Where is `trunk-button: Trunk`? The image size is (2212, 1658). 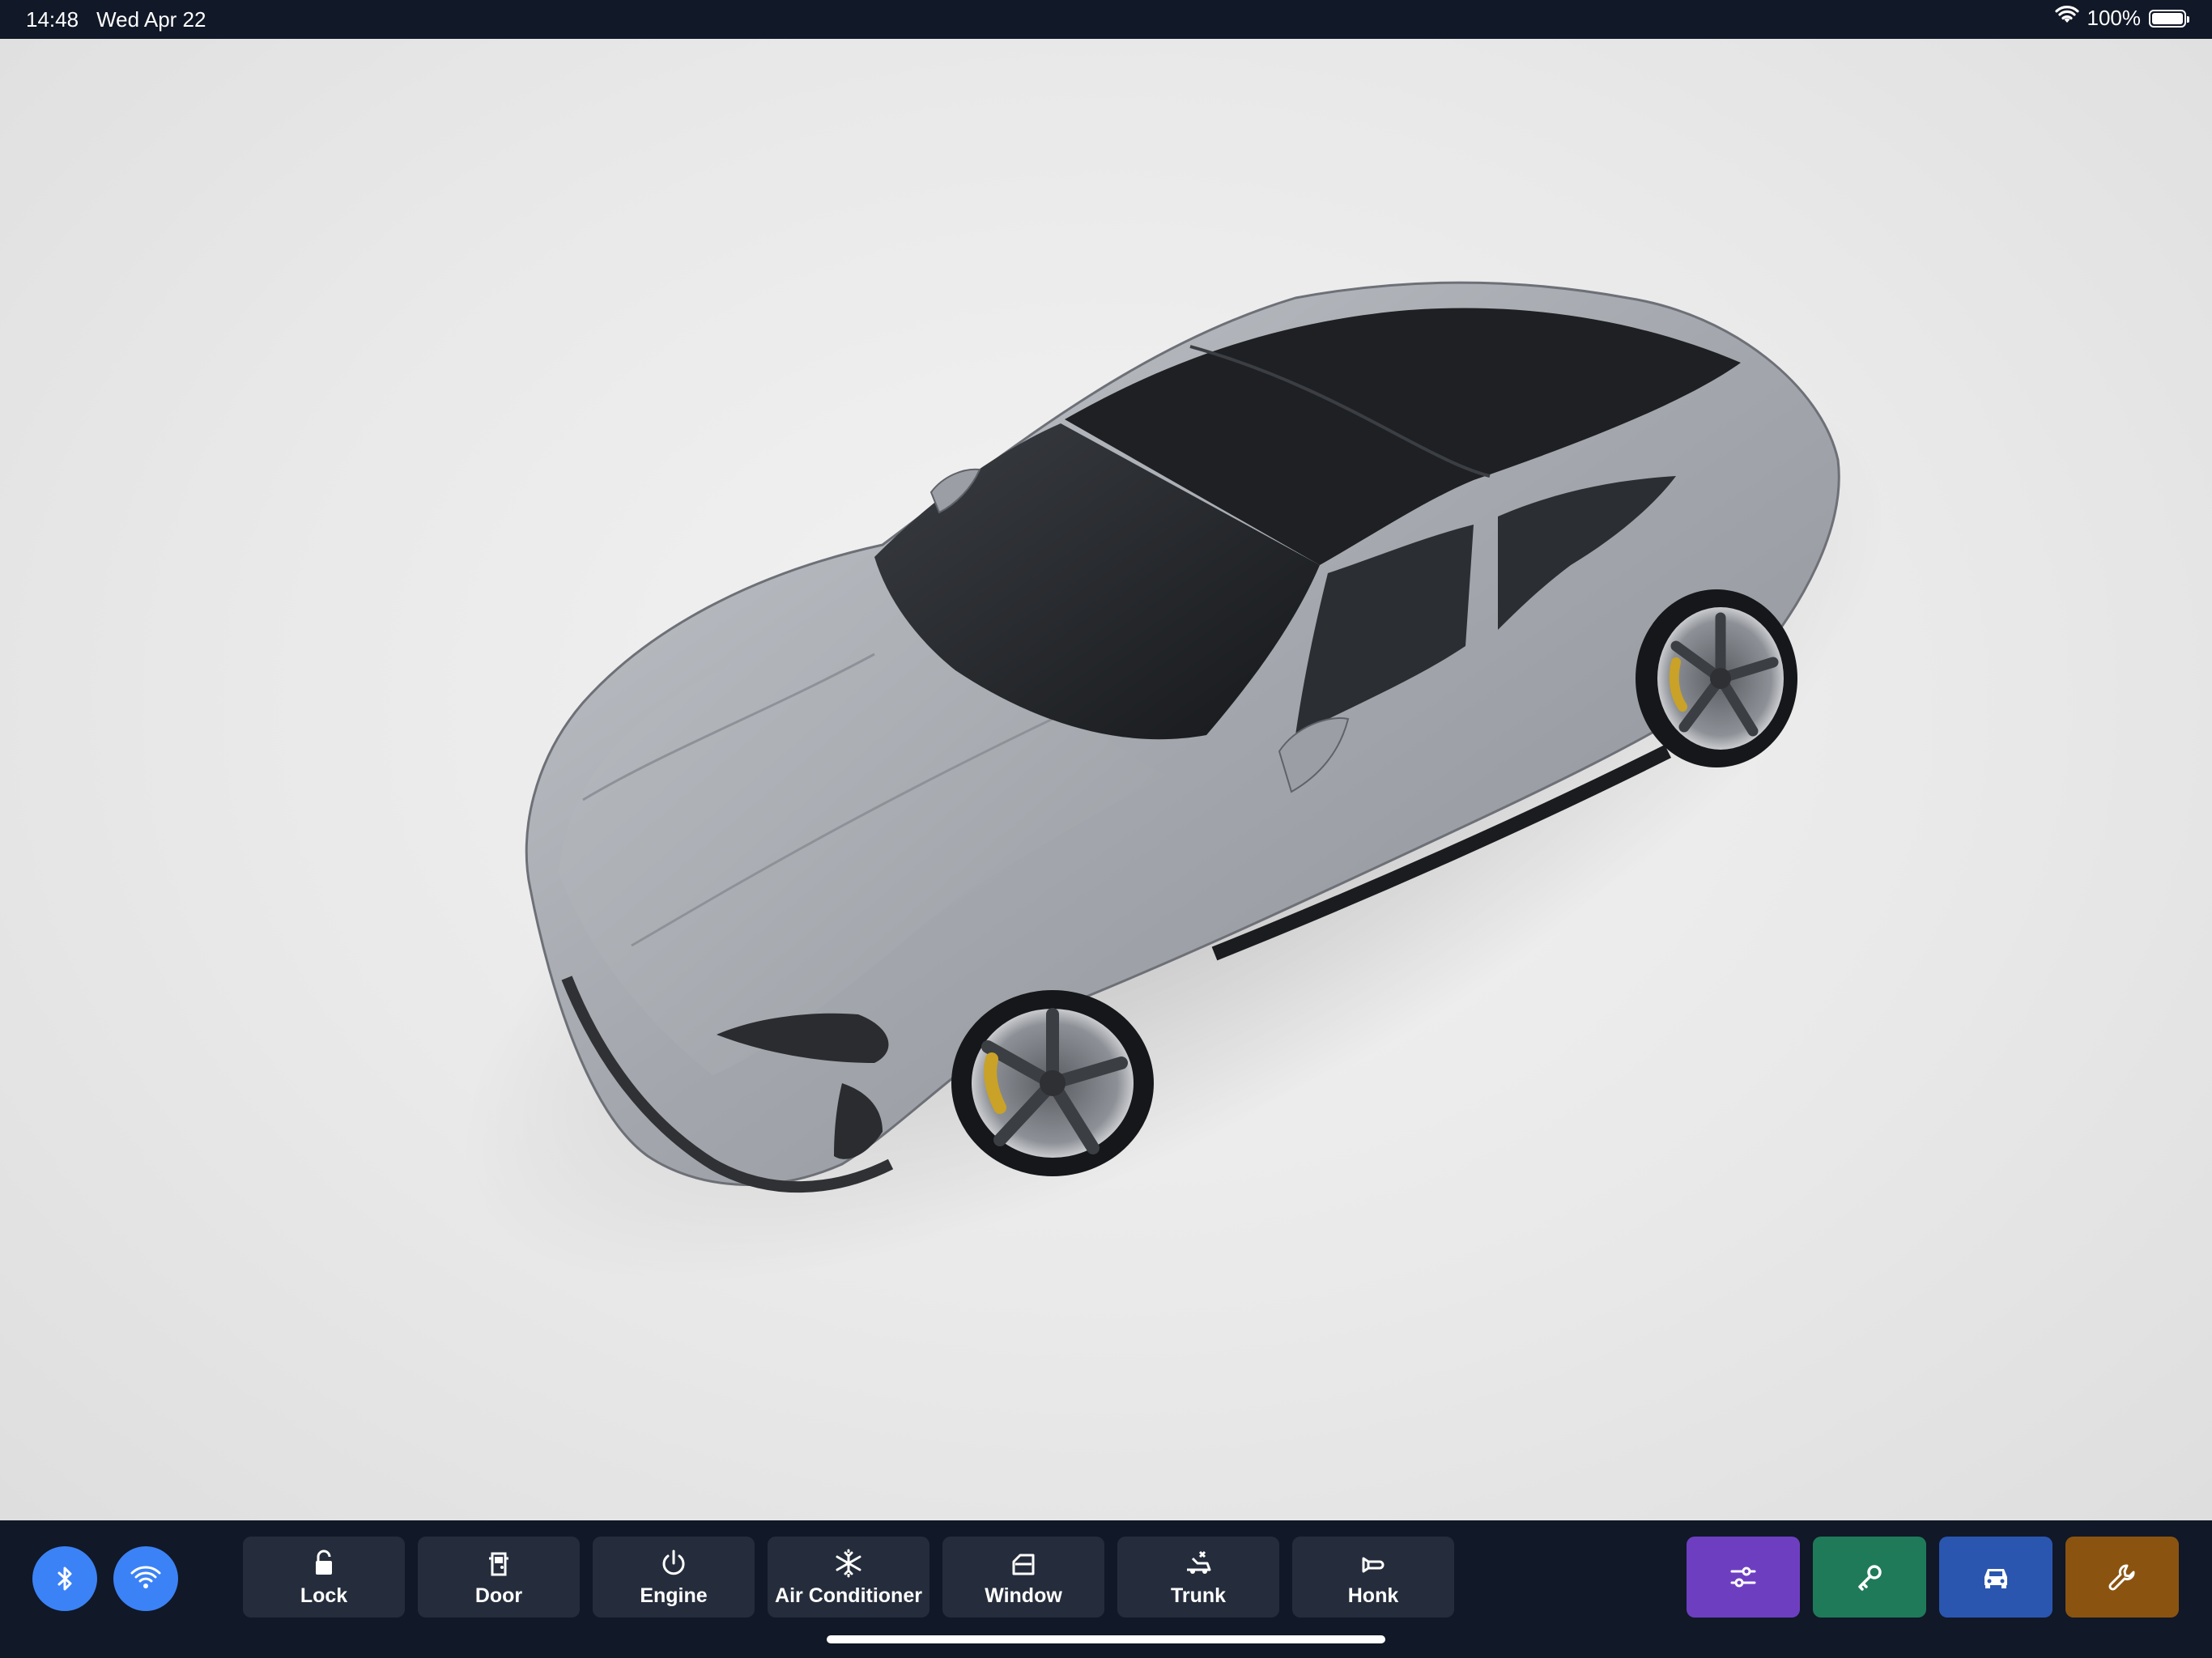
trunk-button: Trunk is located at coordinates (1198, 1577).